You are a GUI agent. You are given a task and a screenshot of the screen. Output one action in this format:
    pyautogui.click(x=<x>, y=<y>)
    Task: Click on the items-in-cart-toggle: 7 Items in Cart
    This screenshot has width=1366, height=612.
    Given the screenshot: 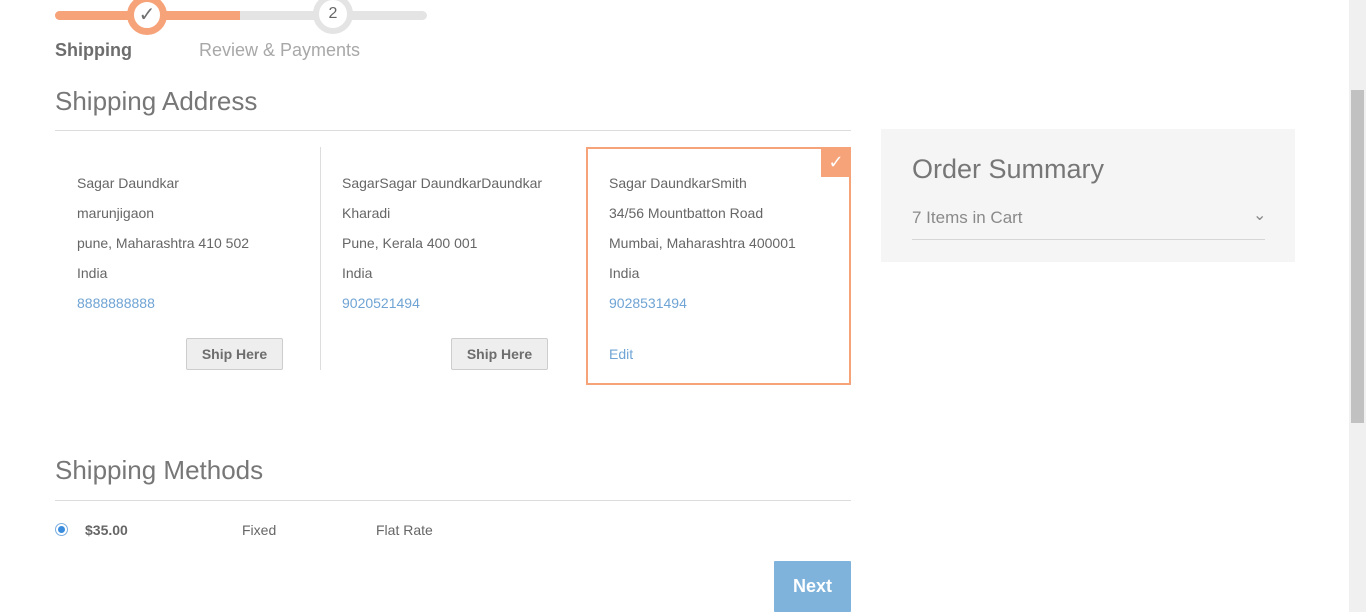 What is the action you would take?
    pyautogui.click(x=967, y=218)
    